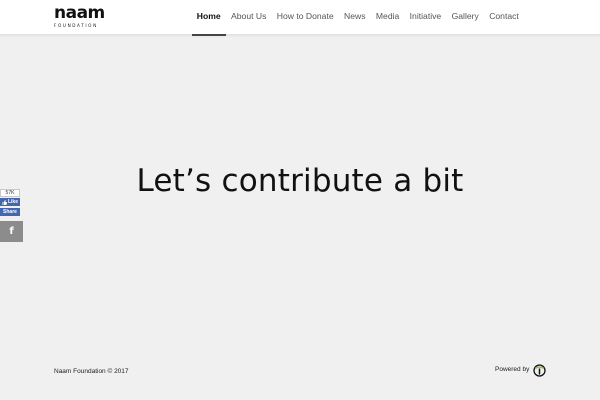 This screenshot has width=600, height=400. Describe the element at coordinates (504, 17) in the screenshot. I see `nav-contact: Contact` at that location.